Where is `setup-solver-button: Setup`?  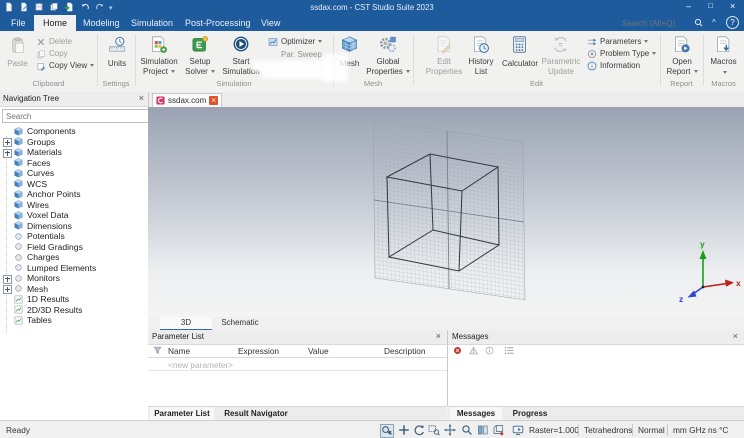 setup-solver-button: Setup is located at coordinates (200, 61).